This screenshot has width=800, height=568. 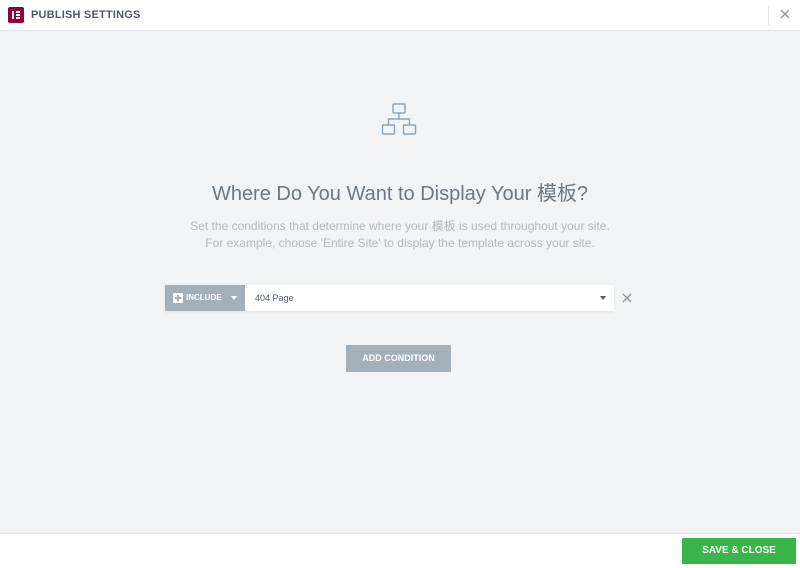 I want to click on save-close-button: SAVE & CLOSE, so click(x=739, y=551).